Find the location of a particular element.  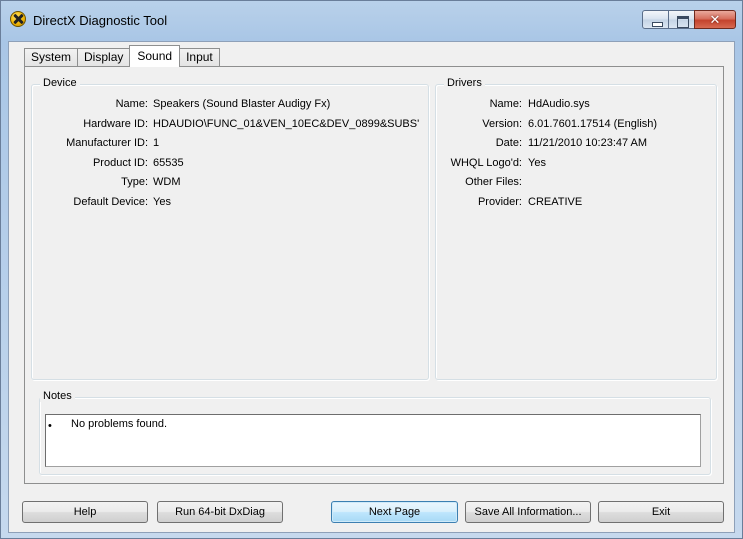

minimize-button is located at coordinates (655, 19).